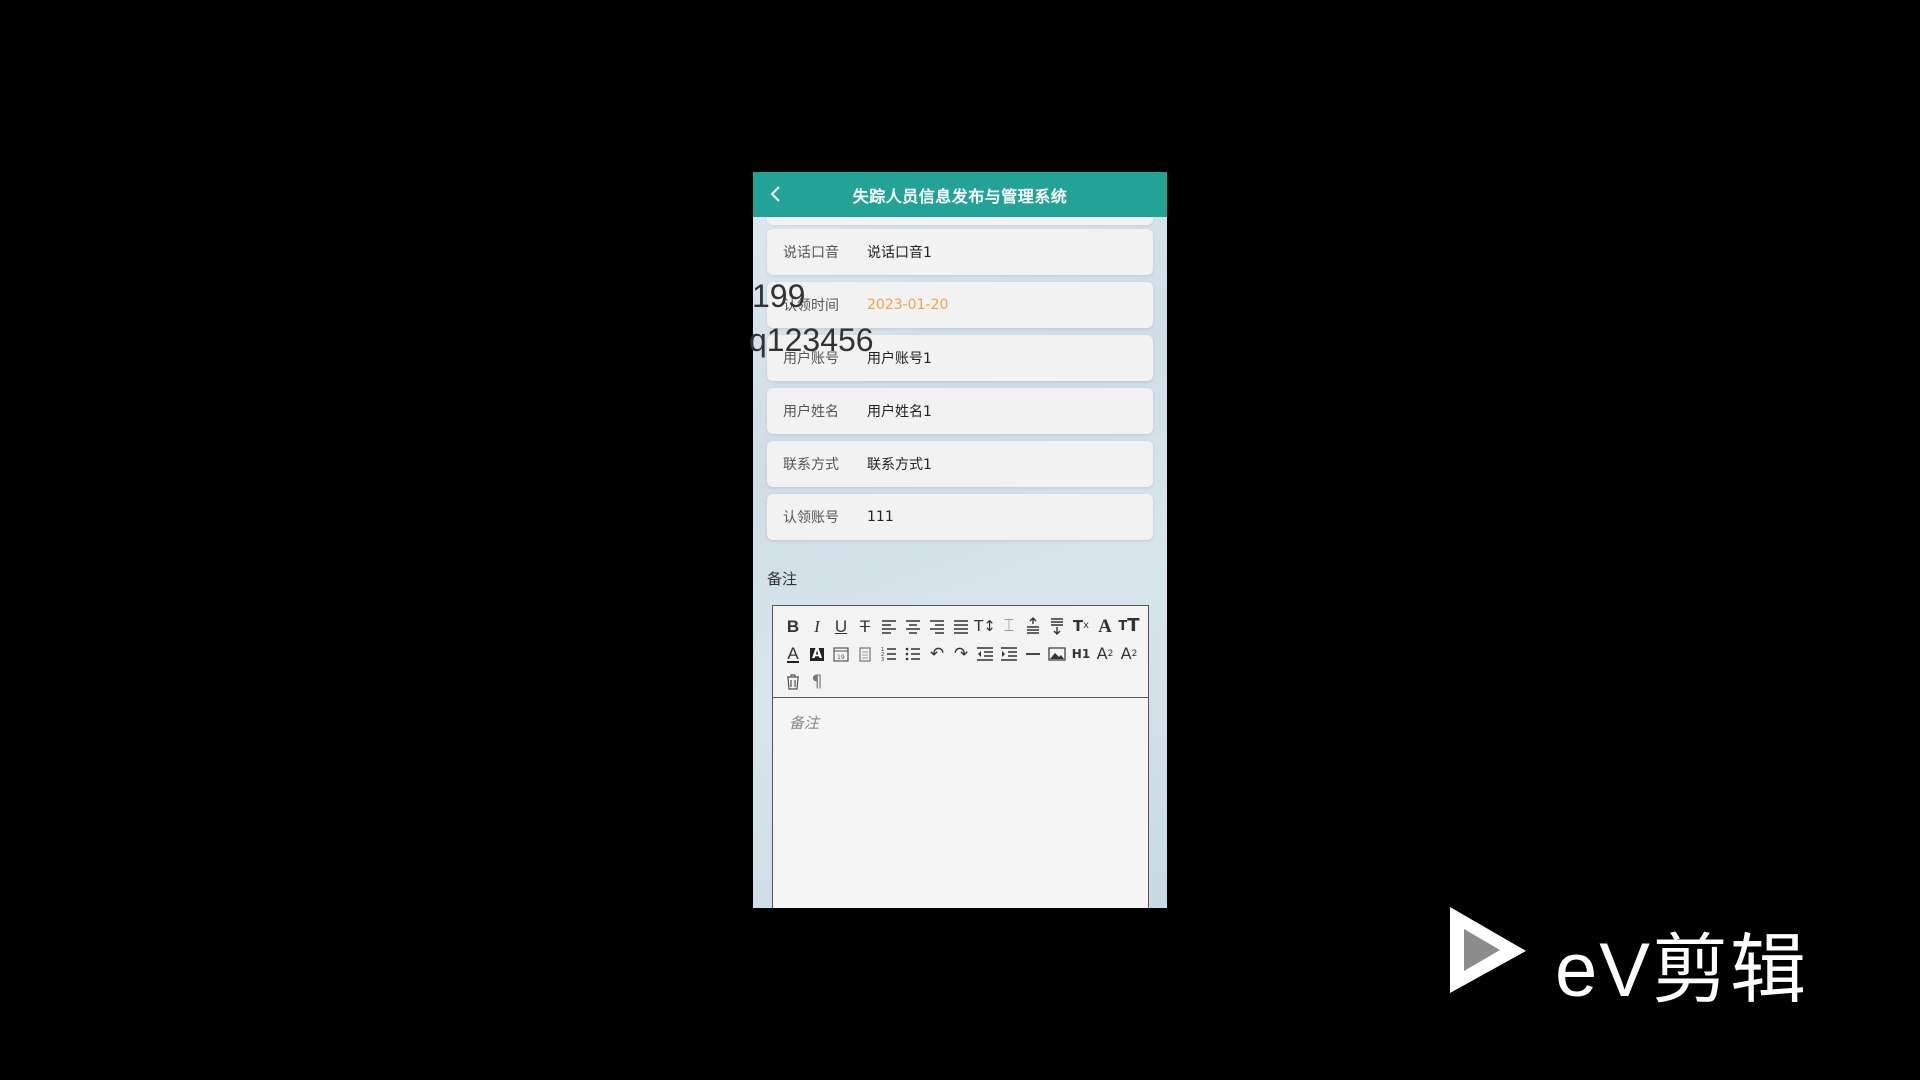  What do you see at coordinates (882, 660) in the screenshot?
I see `svg-text: 3` at bounding box center [882, 660].